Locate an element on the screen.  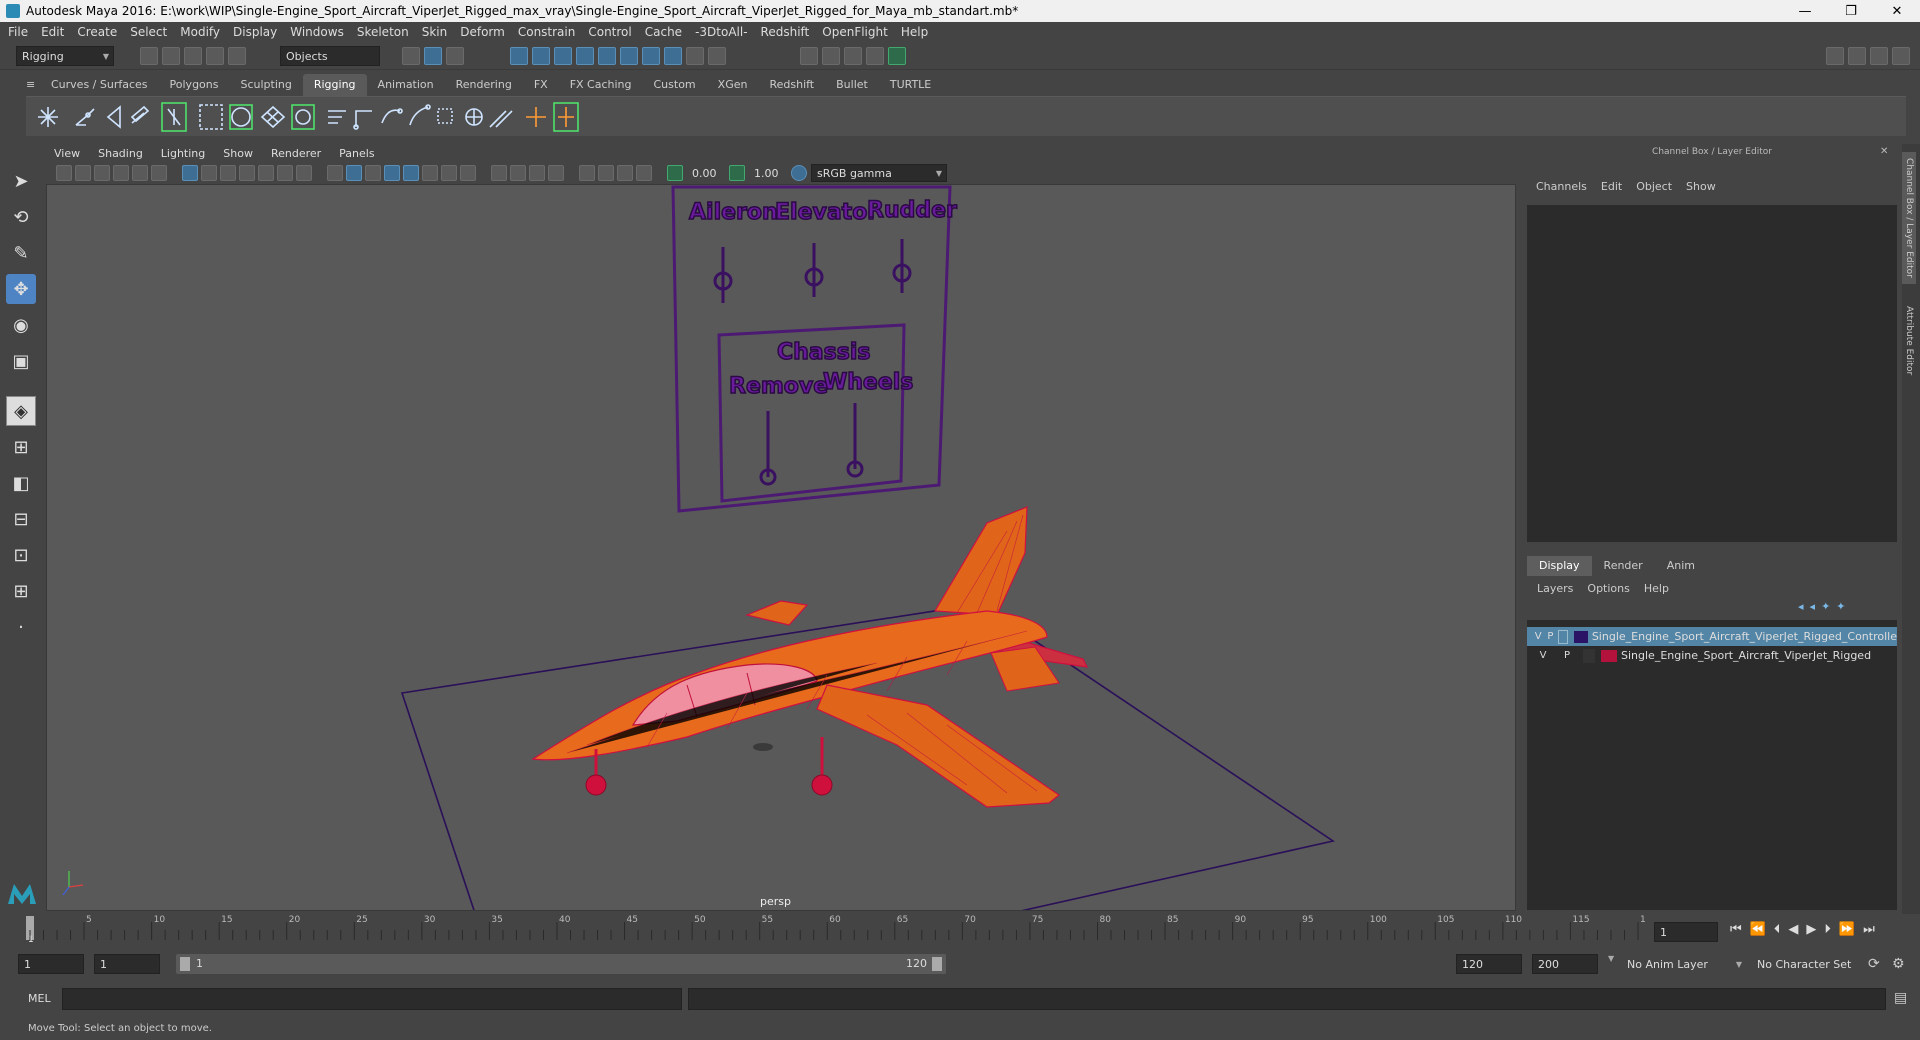
shelf-tab-bullet: Bullet is located at coordinates (852, 85).